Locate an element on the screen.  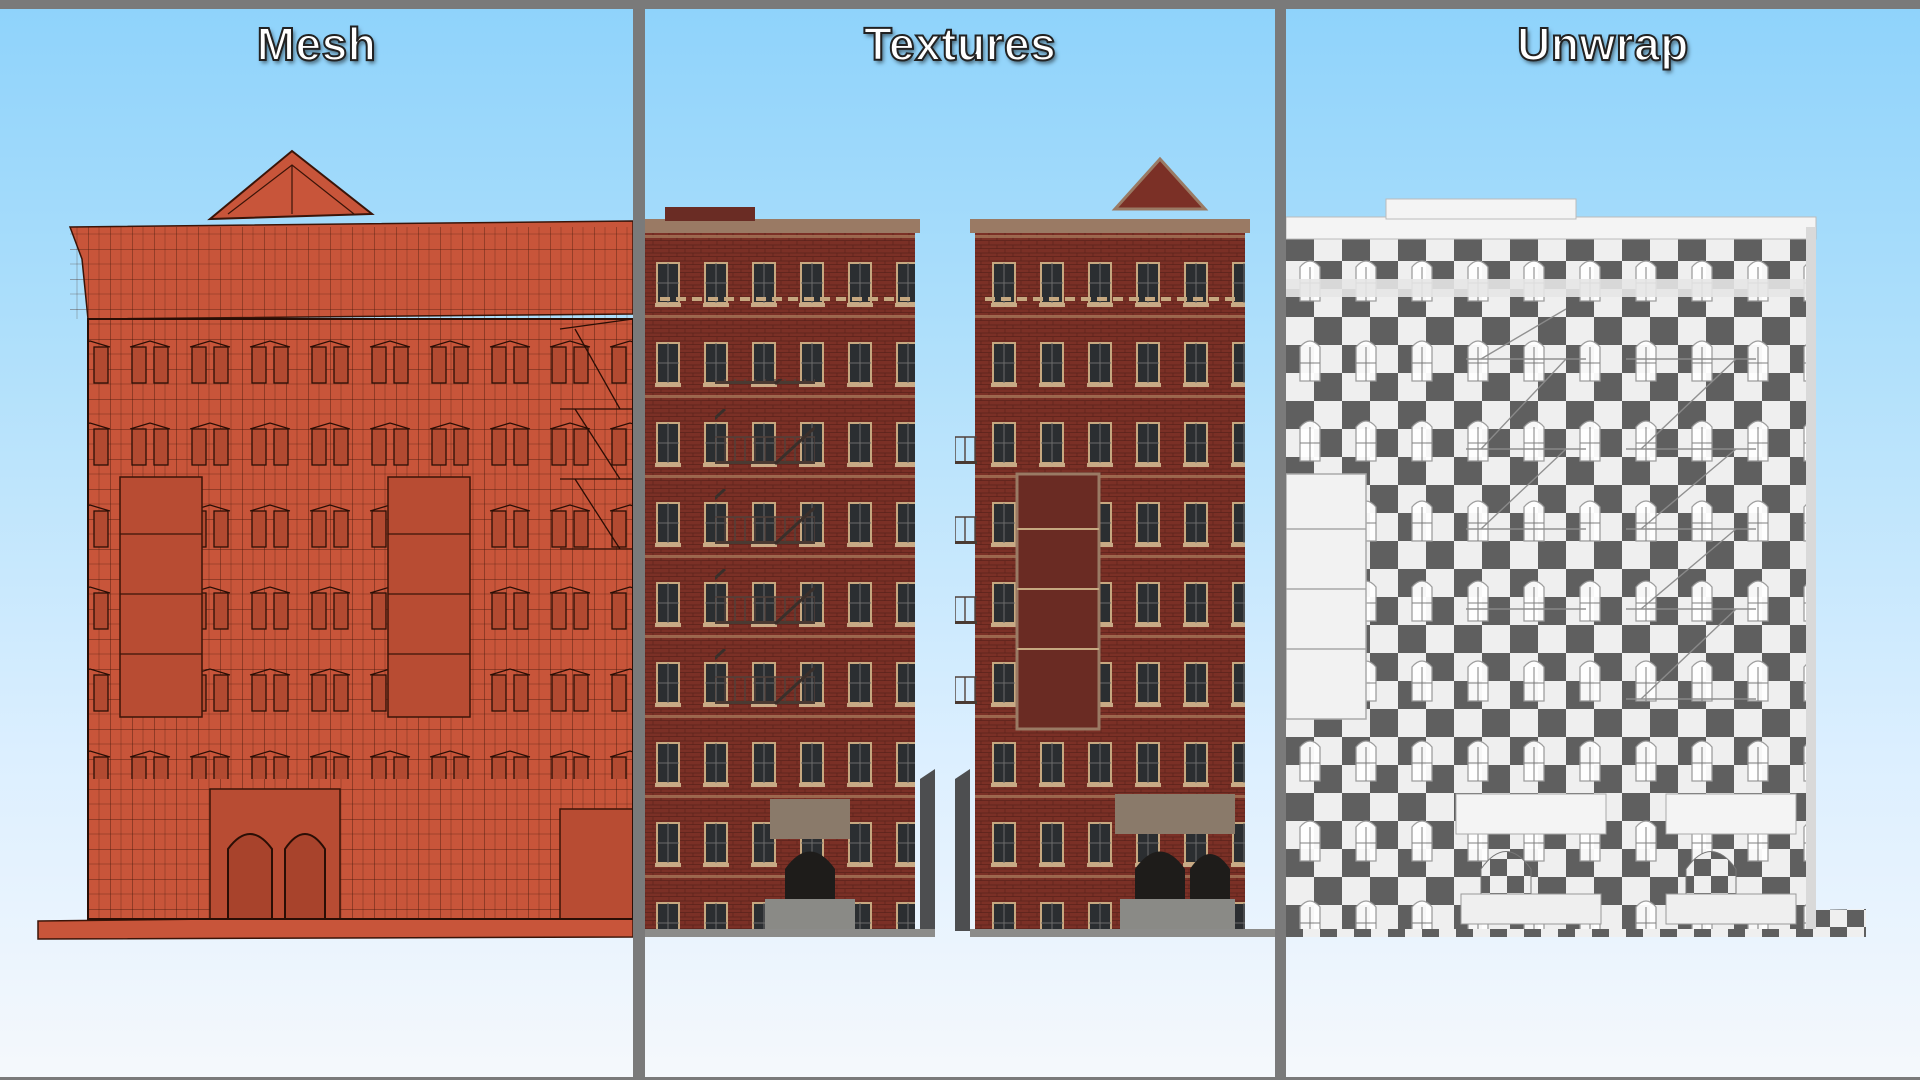
textures-panel-title: Textures is located at coordinates (960, 44).